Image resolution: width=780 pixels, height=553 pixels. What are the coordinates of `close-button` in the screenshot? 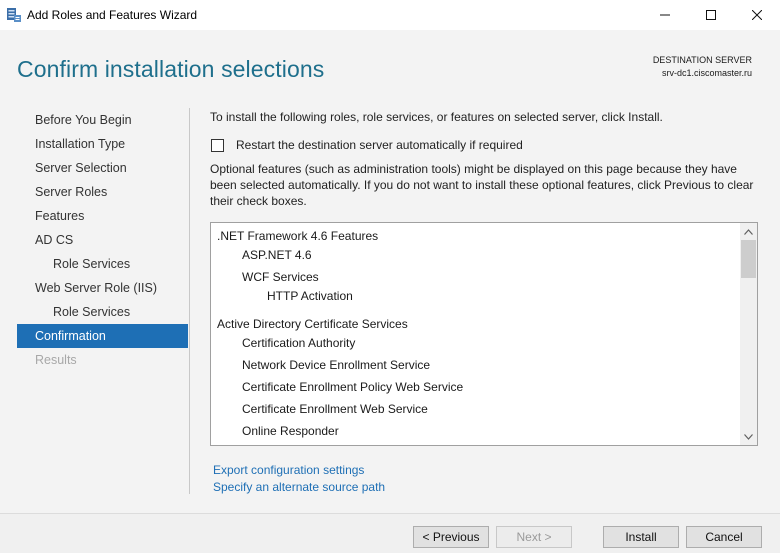 It's located at (757, 15).